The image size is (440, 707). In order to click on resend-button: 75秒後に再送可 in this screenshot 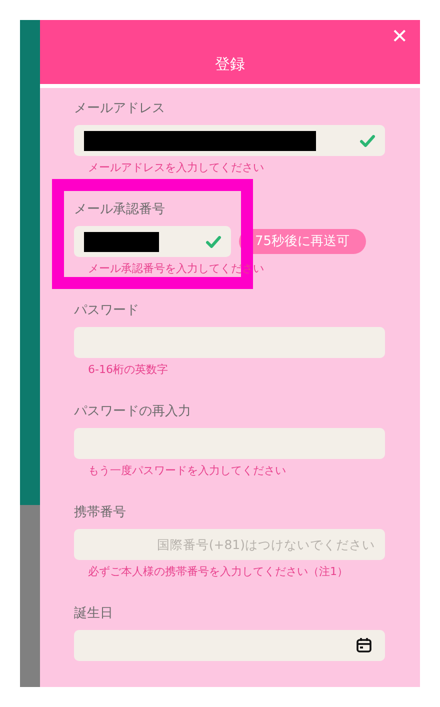, I will do `click(302, 241)`.